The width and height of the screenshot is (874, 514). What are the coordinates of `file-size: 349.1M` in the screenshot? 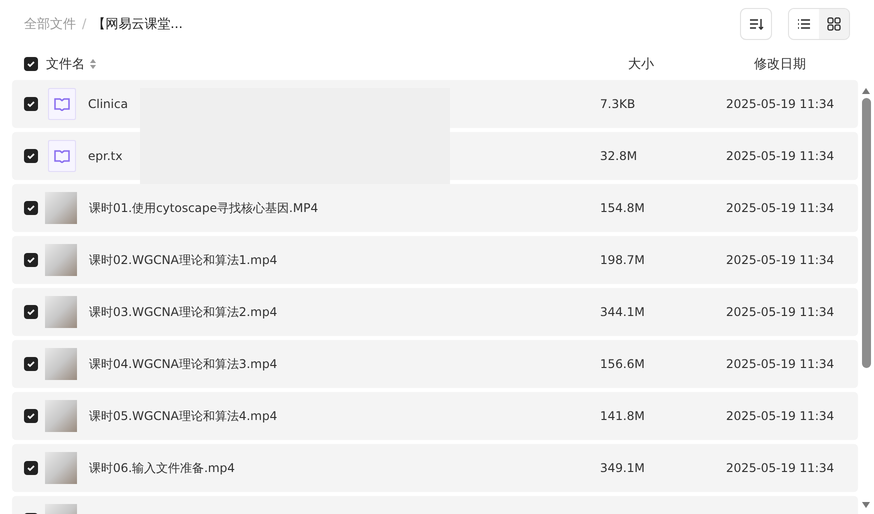 It's located at (623, 468).